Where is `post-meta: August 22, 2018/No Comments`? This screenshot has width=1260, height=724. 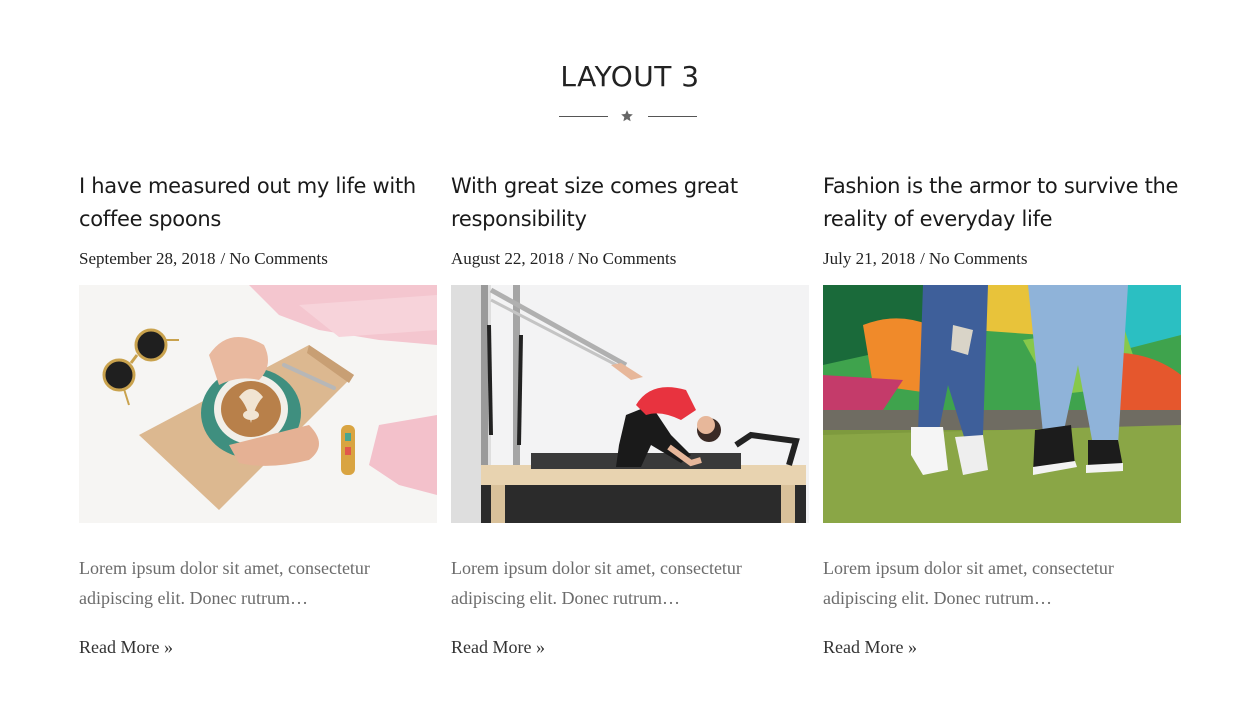
post-meta: August 22, 2018/No Comments is located at coordinates (630, 259).